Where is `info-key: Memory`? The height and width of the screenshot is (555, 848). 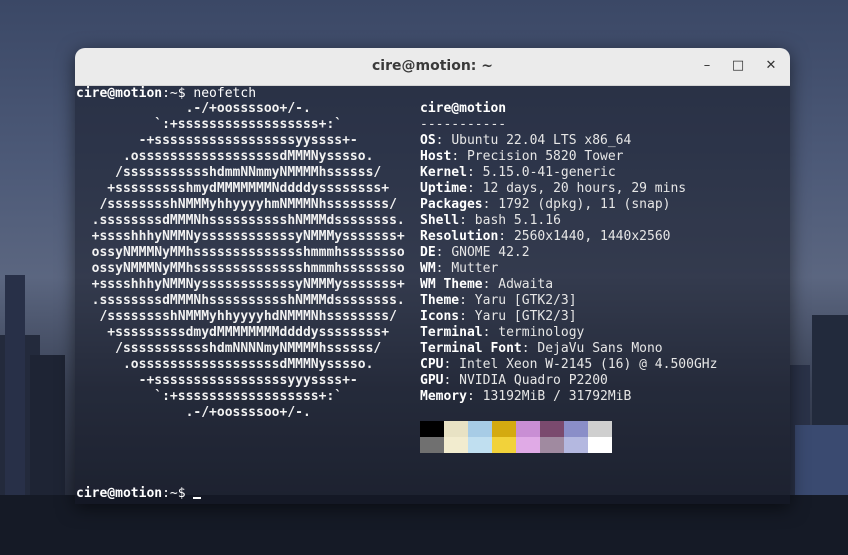 info-key: Memory is located at coordinates (443, 396).